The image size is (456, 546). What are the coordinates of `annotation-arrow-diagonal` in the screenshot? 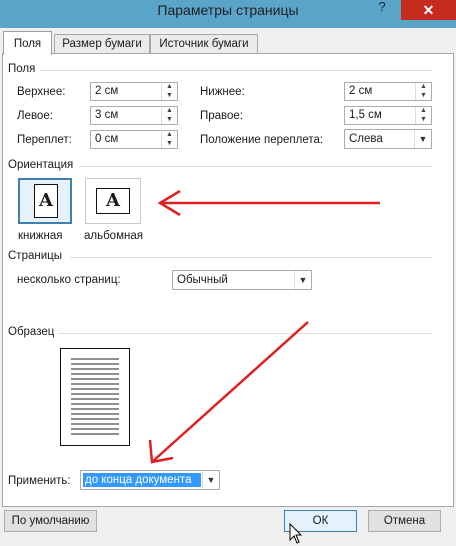 It's located at (228, 392).